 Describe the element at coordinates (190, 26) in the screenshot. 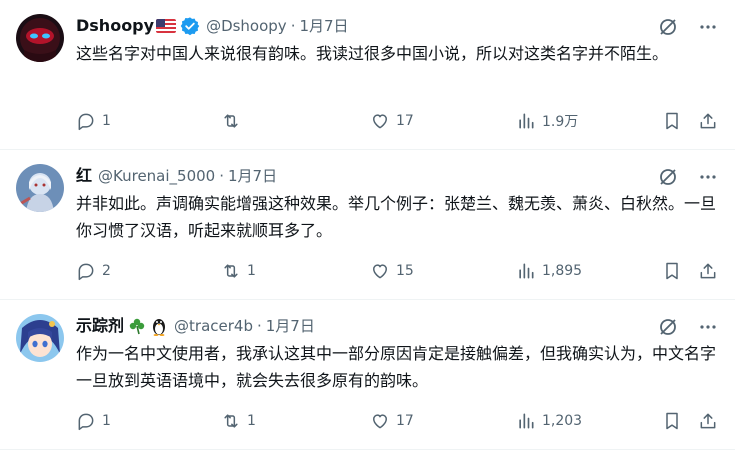

I see `verified-icon` at that location.